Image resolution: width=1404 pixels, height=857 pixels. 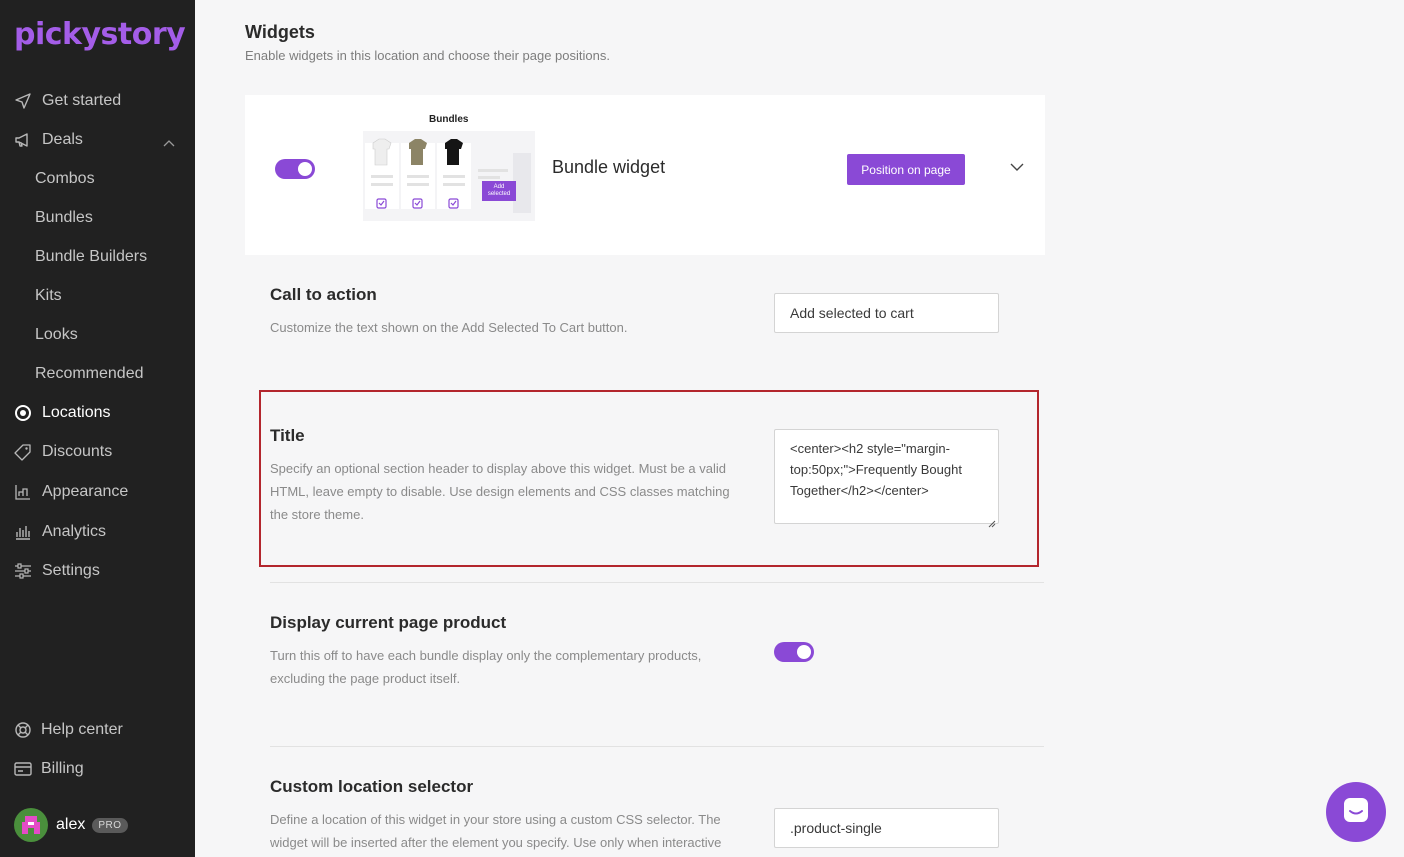 What do you see at coordinates (97, 101) in the screenshot?
I see `sidebar-item-get-started: Get started` at bounding box center [97, 101].